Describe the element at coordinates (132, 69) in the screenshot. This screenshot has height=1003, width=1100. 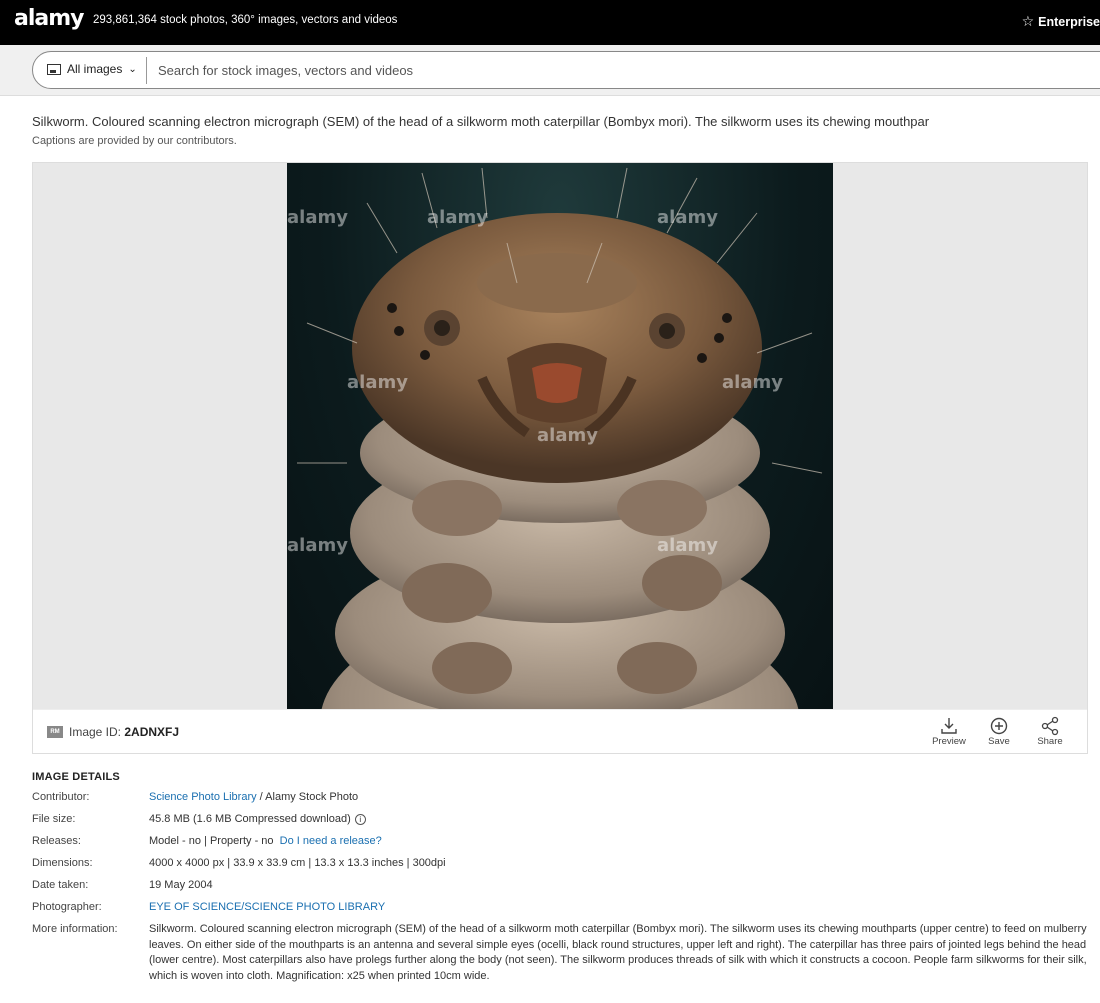
I see `chevron-down-icon: ⌄` at that location.